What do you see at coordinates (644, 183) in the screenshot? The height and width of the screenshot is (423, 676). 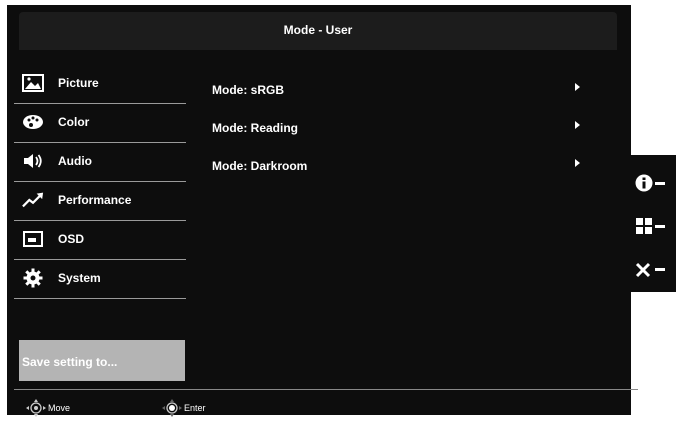 I see `info-icon` at bounding box center [644, 183].